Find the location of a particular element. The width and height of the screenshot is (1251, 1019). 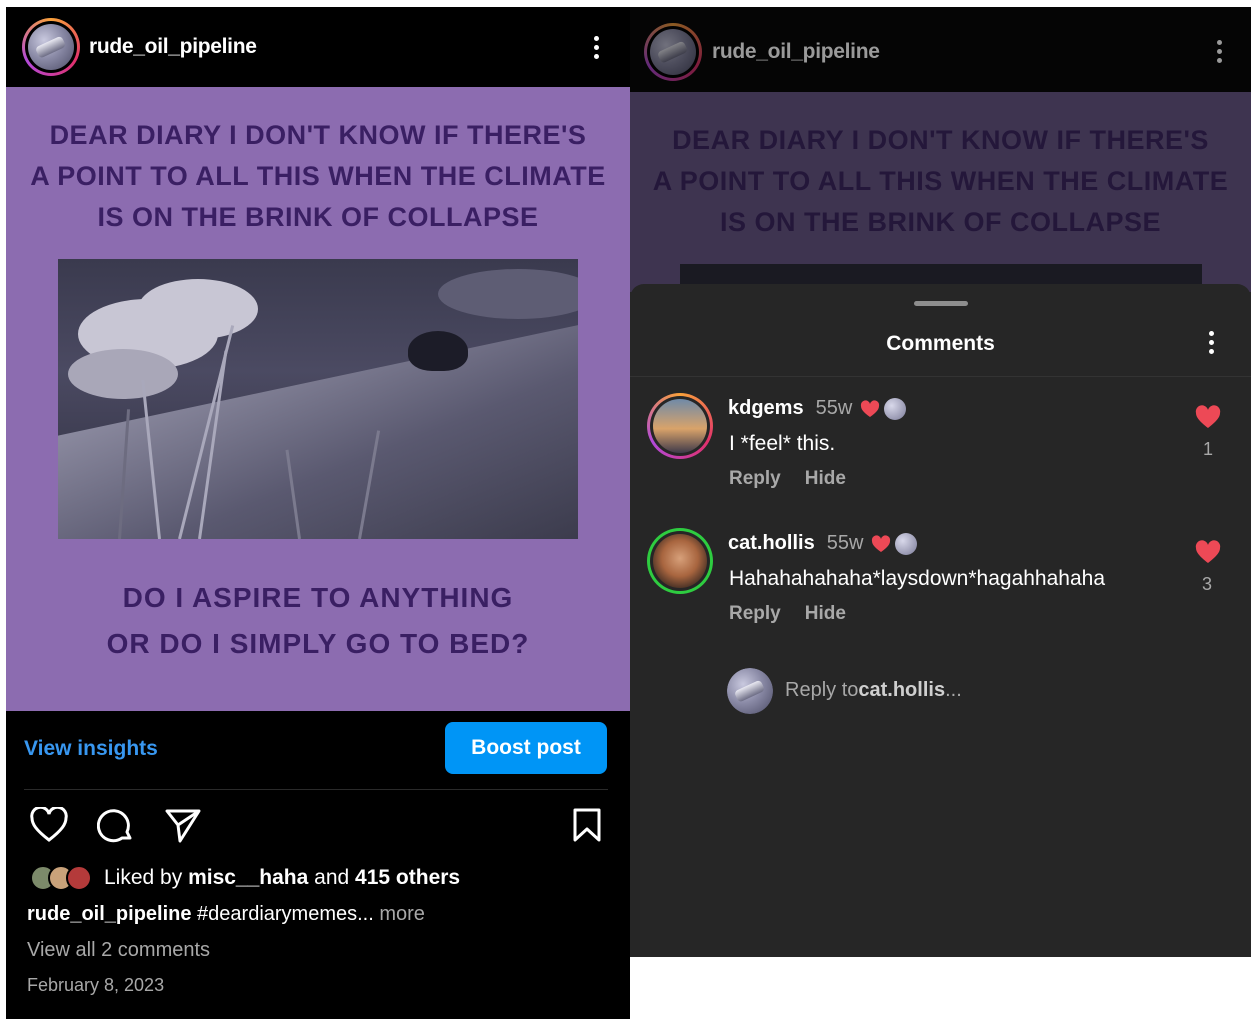

meme-illustration is located at coordinates (318, 399).